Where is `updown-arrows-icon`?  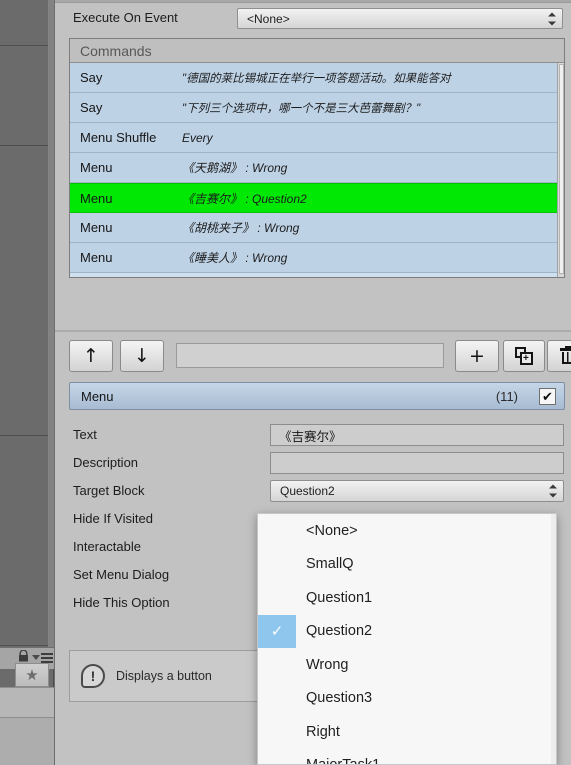
updown-arrows-icon is located at coordinates (552, 18).